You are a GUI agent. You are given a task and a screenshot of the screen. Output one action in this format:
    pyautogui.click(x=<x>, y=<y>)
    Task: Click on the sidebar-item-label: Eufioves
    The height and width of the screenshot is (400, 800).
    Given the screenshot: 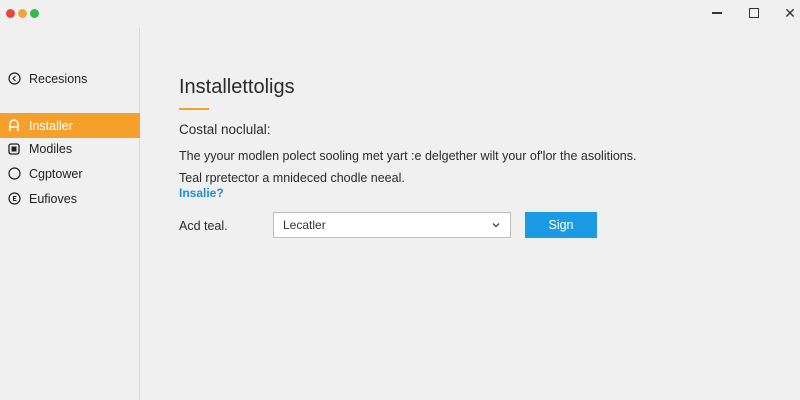 What is the action you would take?
    pyautogui.click(x=53, y=198)
    